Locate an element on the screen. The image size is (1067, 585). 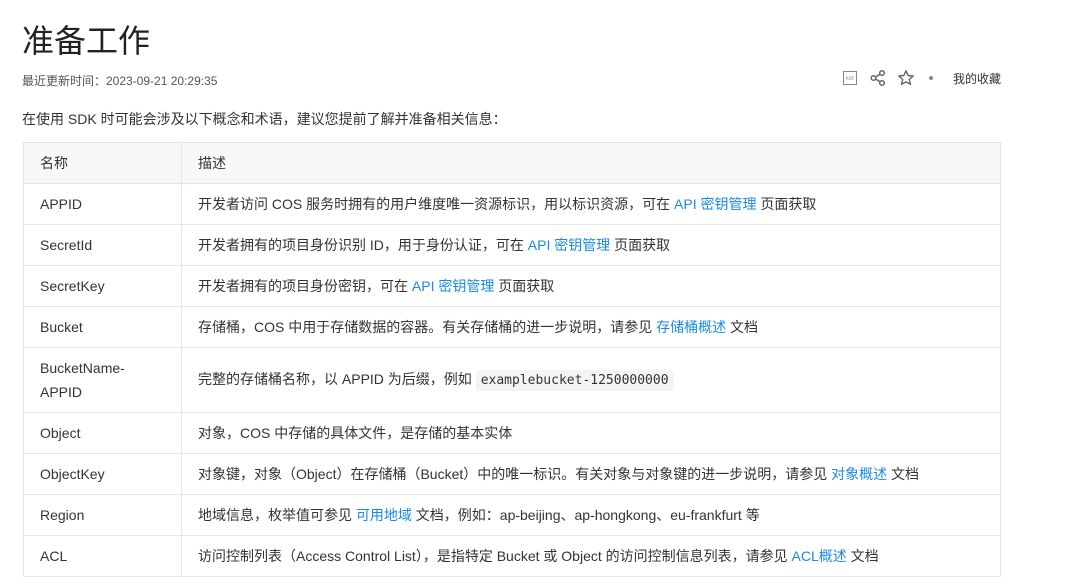
update-time: 最近更新时间：2023-09-21 20:29:35 is located at coordinates (120, 81).